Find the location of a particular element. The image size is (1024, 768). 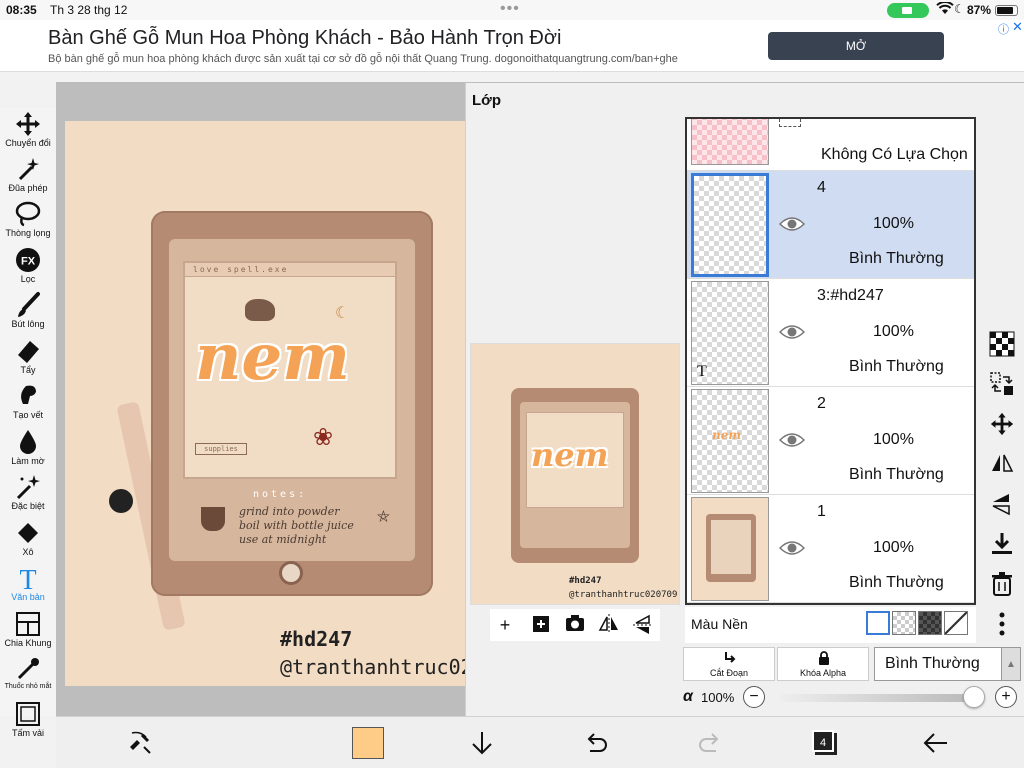

frame-divider-icon is located at coordinates (28, 624).